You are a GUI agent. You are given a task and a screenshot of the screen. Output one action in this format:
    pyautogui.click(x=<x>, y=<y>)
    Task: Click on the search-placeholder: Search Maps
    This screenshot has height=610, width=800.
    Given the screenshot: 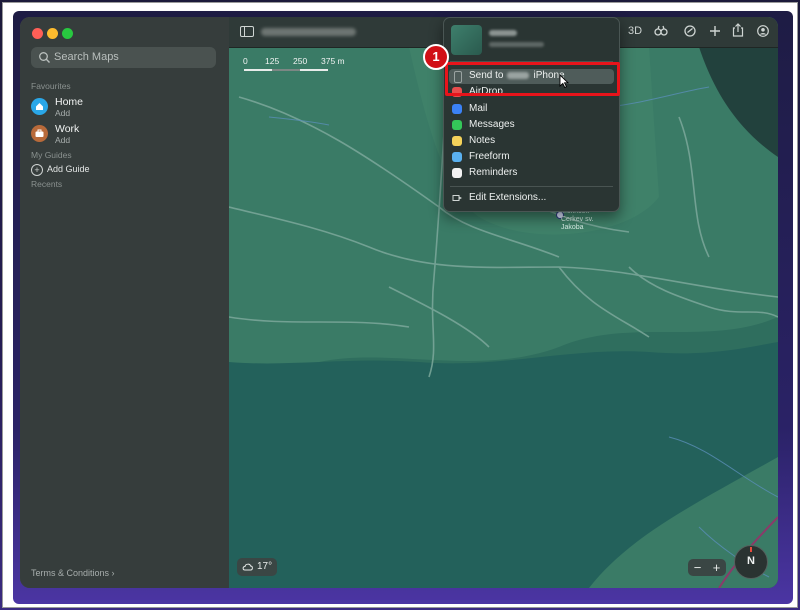 What is the action you would take?
    pyautogui.click(x=86, y=57)
    